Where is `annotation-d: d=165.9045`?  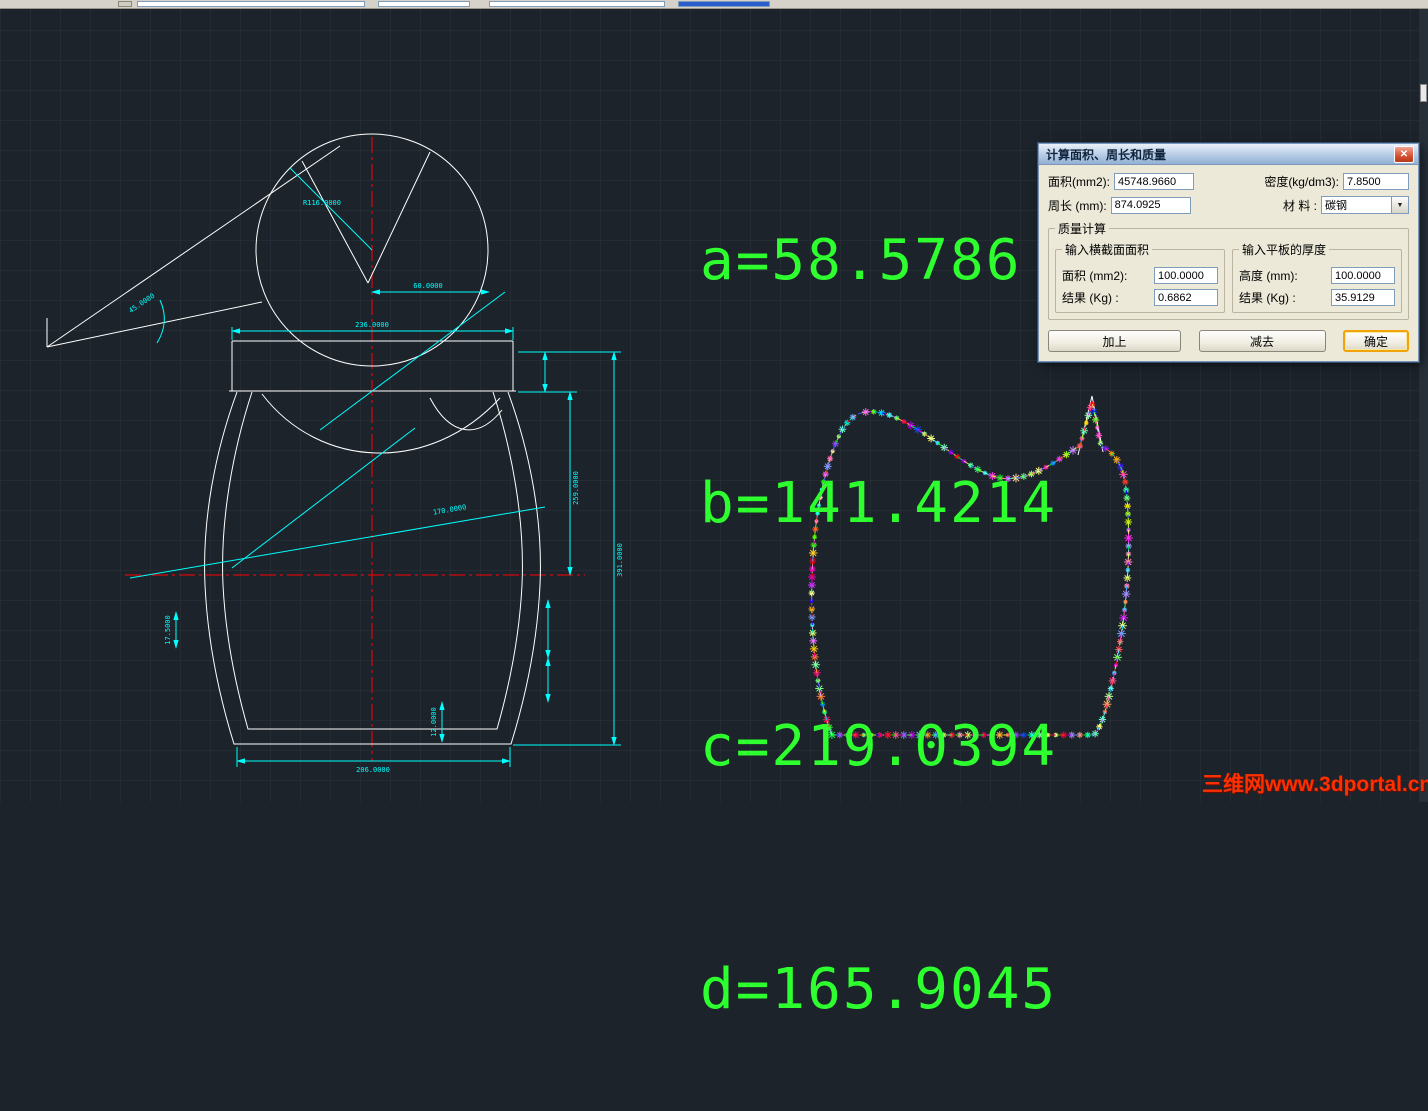
annotation-d: d=165.9045 is located at coordinates (878, 989).